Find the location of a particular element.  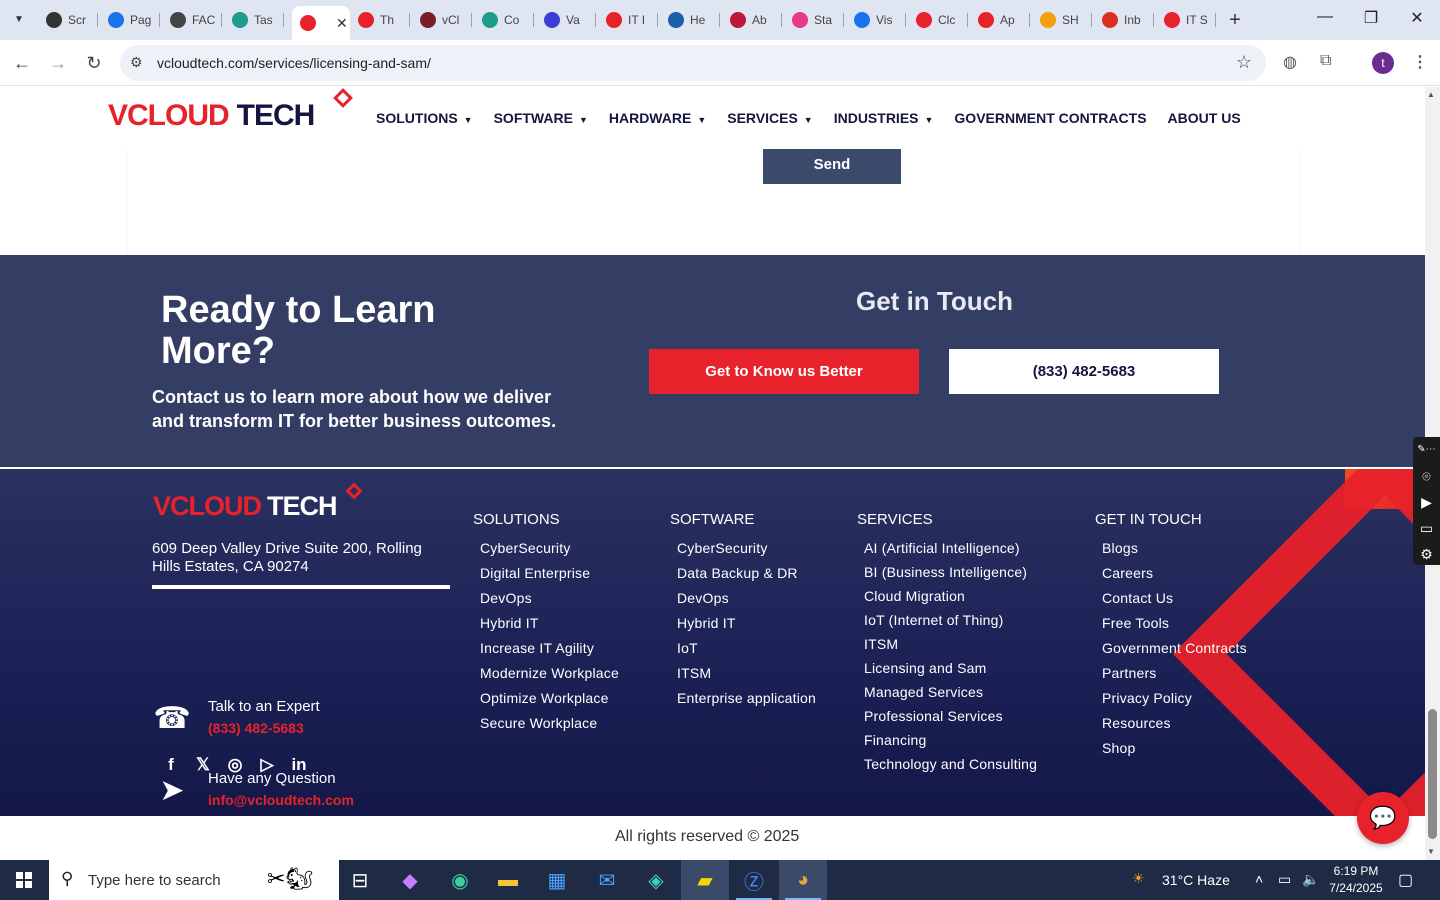

notifications-icon: ▢ is located at coordinates (1405, 880).